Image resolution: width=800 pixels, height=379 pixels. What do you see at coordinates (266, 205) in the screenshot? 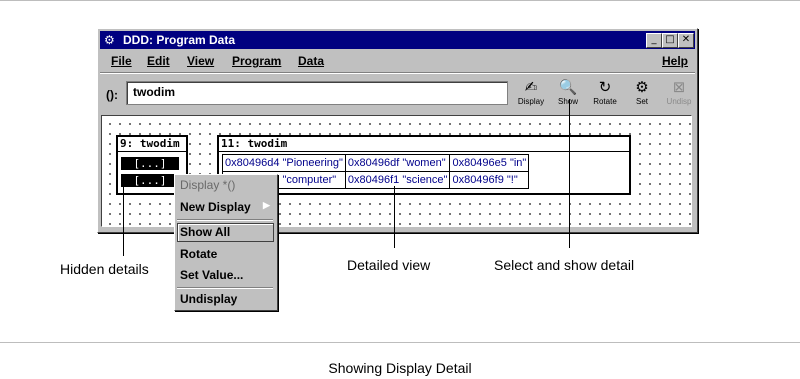
I see `submenu-arrow-icon: ▶` at bounding box center [266, 205].